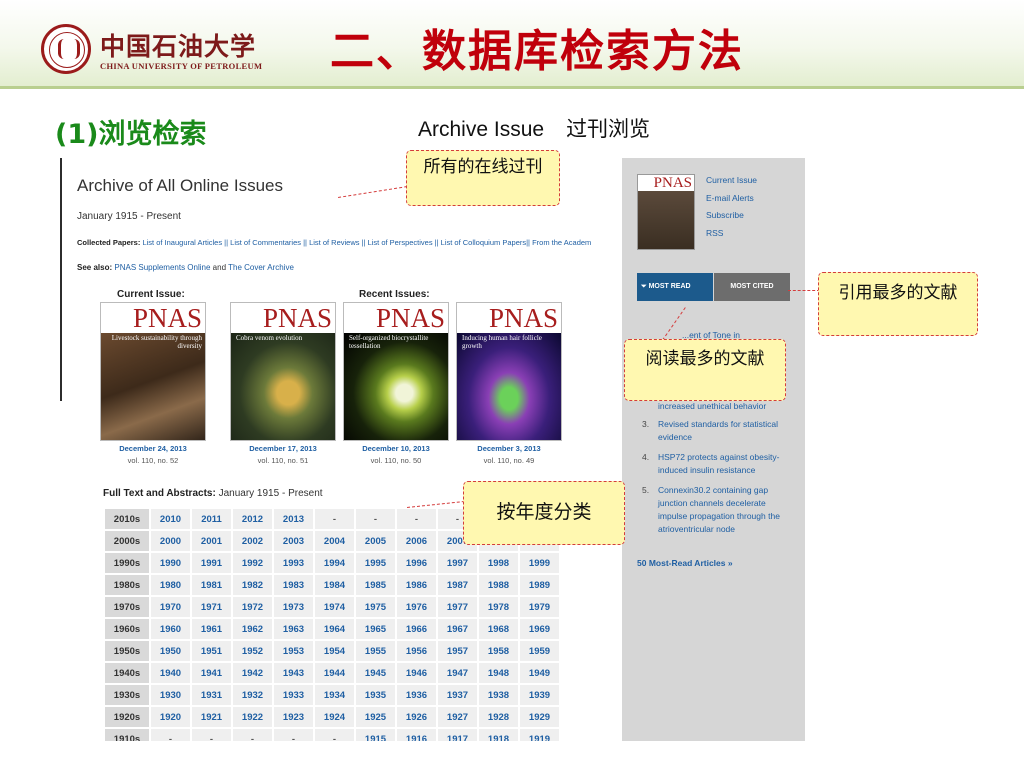  Describe the element at coordinates (457, 607) in the screenshot. I see `year-link: 1977` at that location.